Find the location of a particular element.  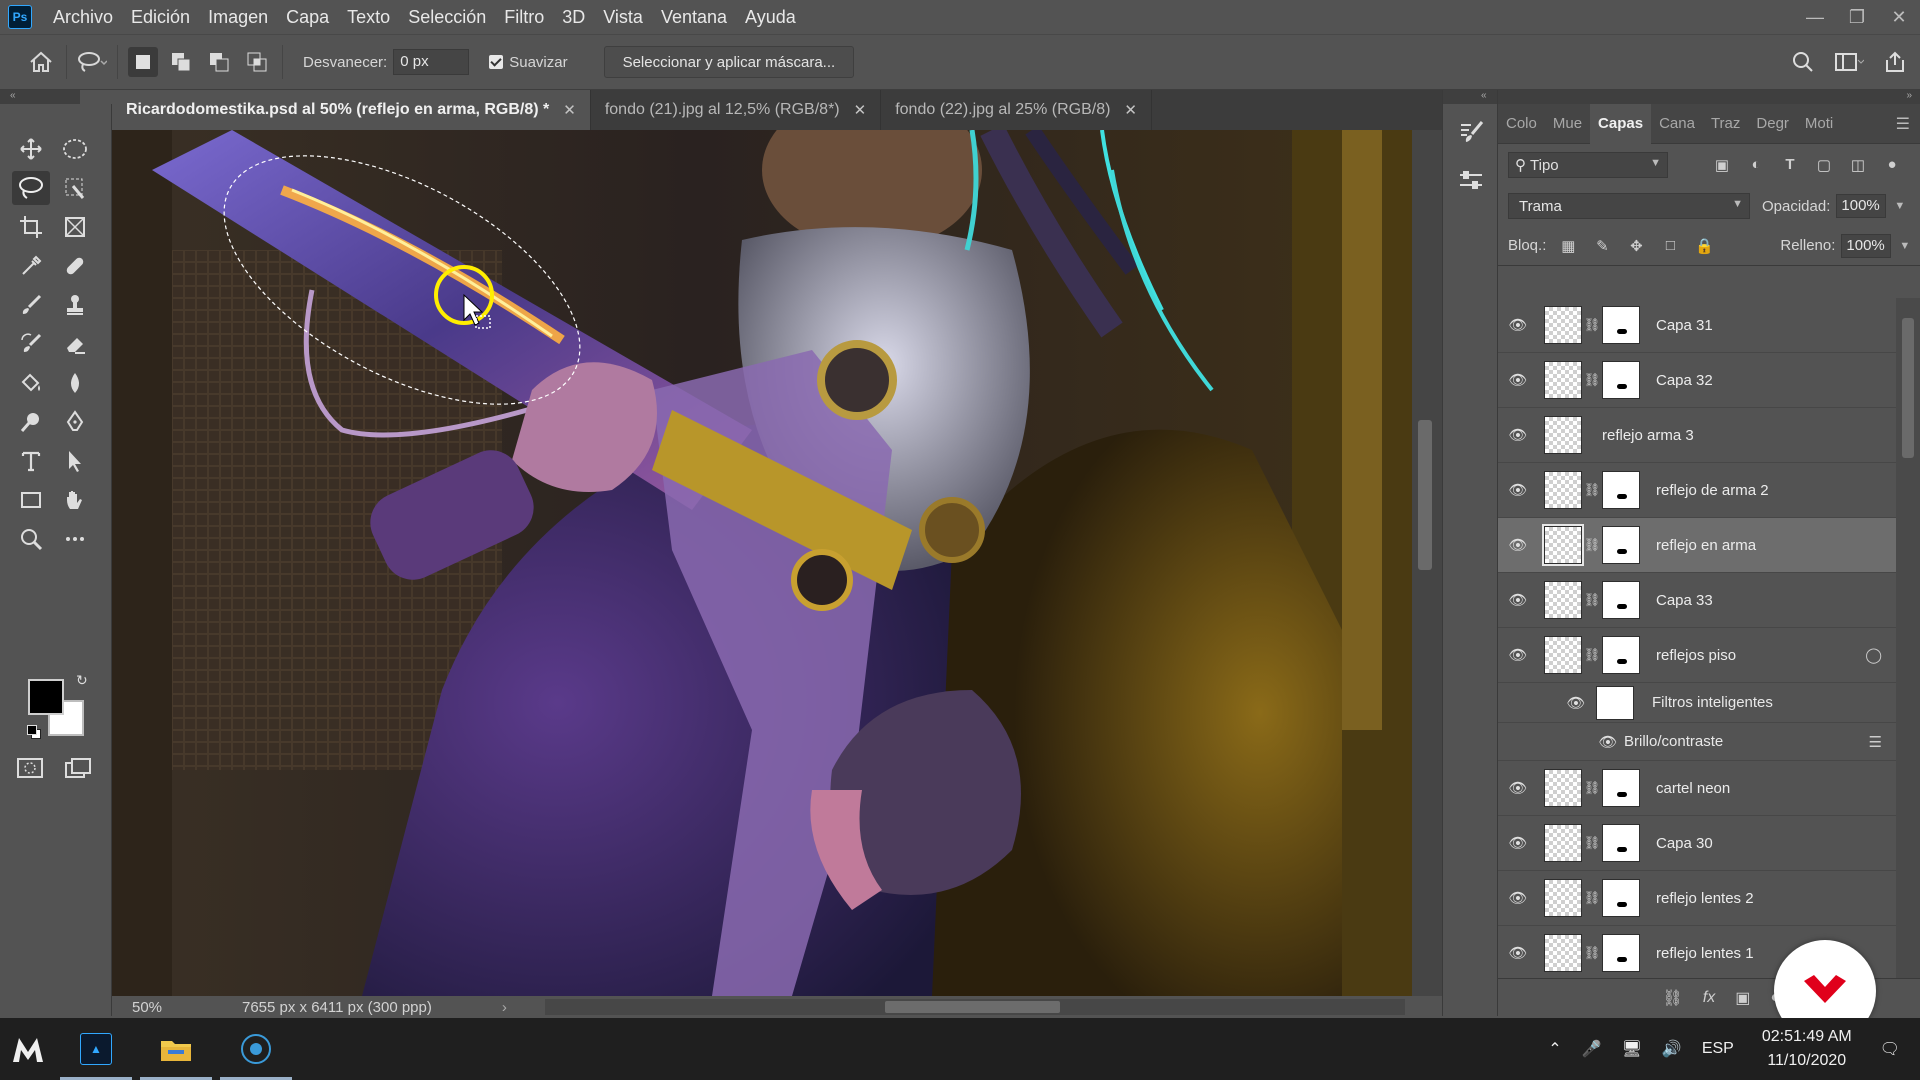

file-explorer-icon is located at coordinates (176, 1049).